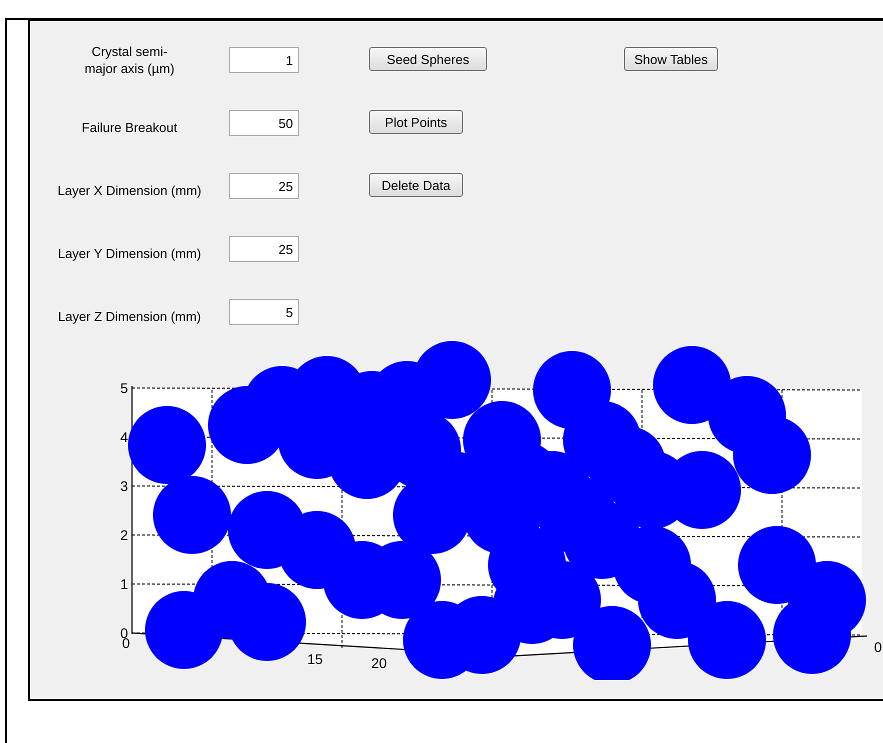 The width and height of the screenshot is (883, 743). Describe the element at coordinates (124, 486) in the screenshot. I see `tick-label: 3` at that location.